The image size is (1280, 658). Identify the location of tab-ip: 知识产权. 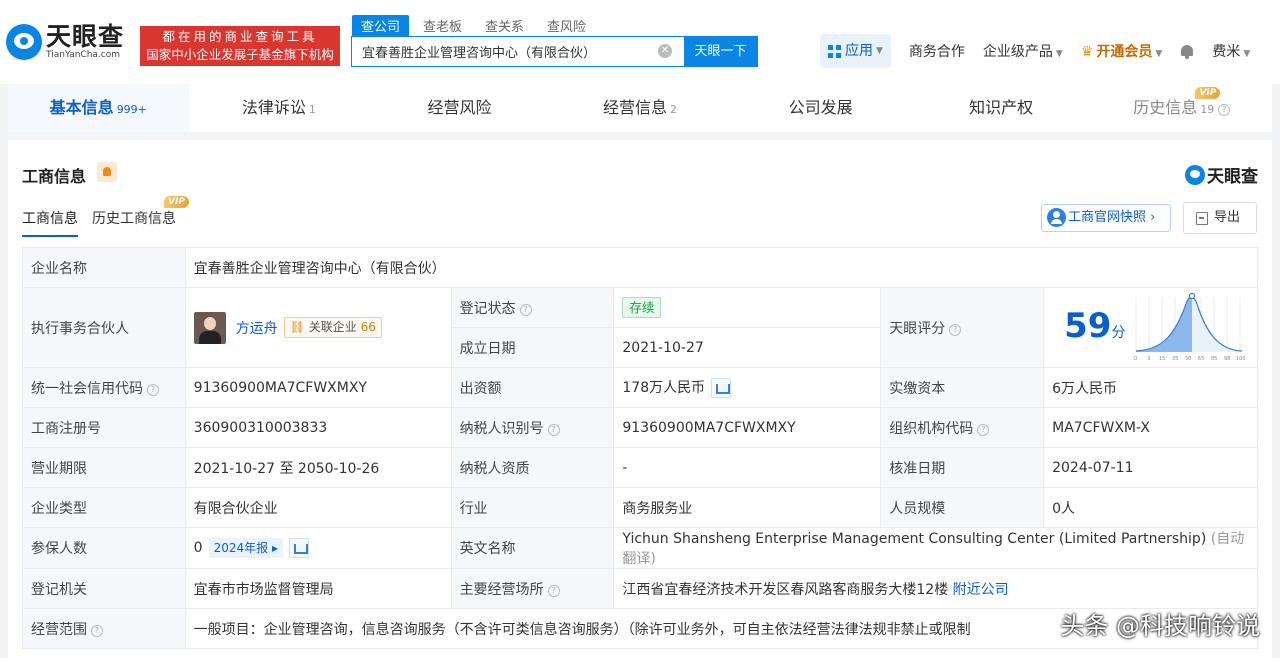
(1001, 108).